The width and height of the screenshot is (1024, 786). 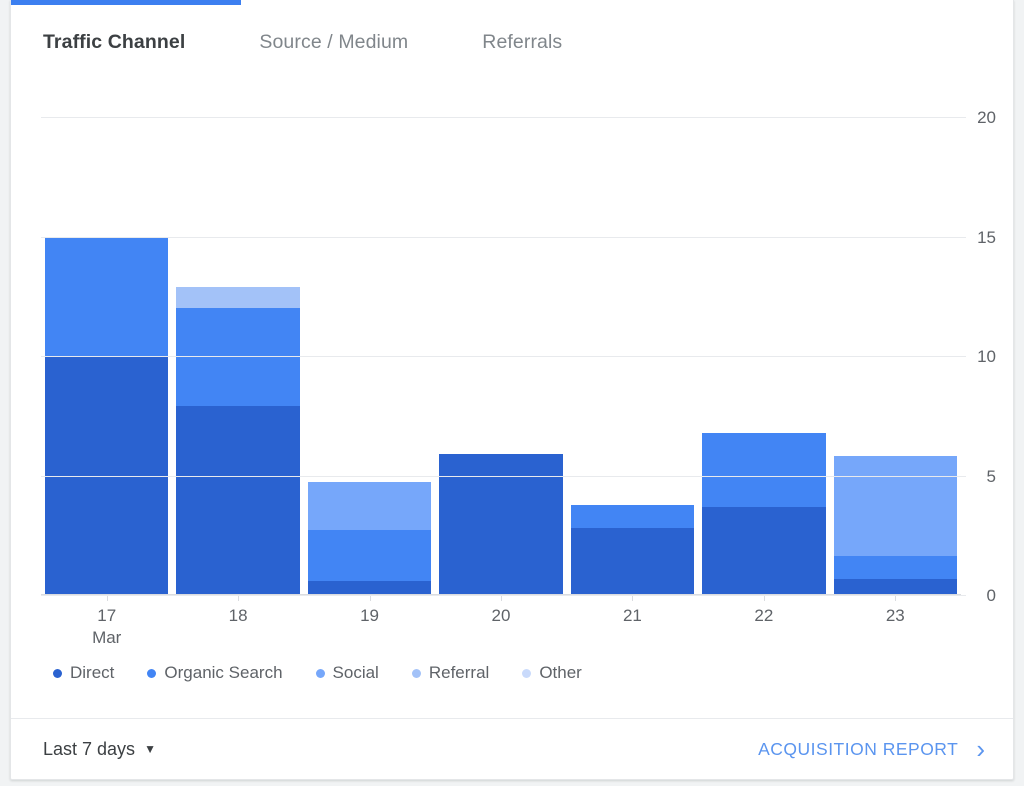 I want to click on y-axis-tick-label: 20, so click(x=986, y=117).